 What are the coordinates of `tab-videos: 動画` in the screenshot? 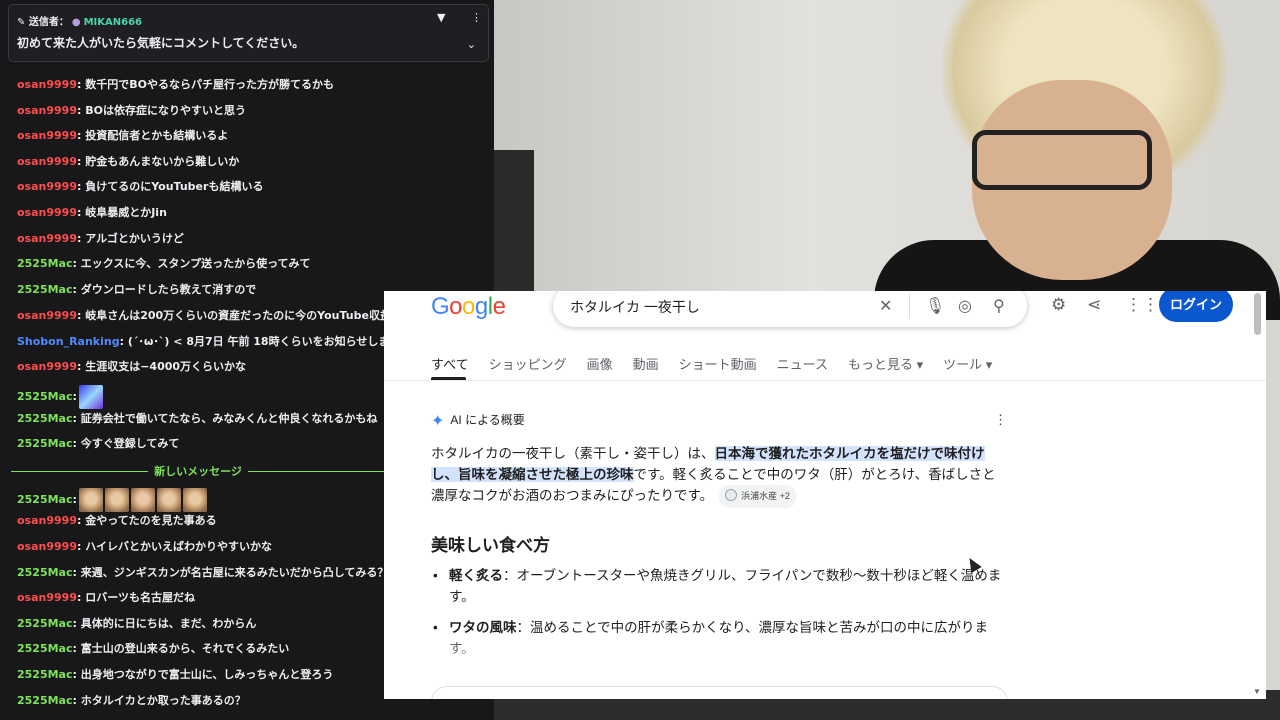 It's located at (646, 363).